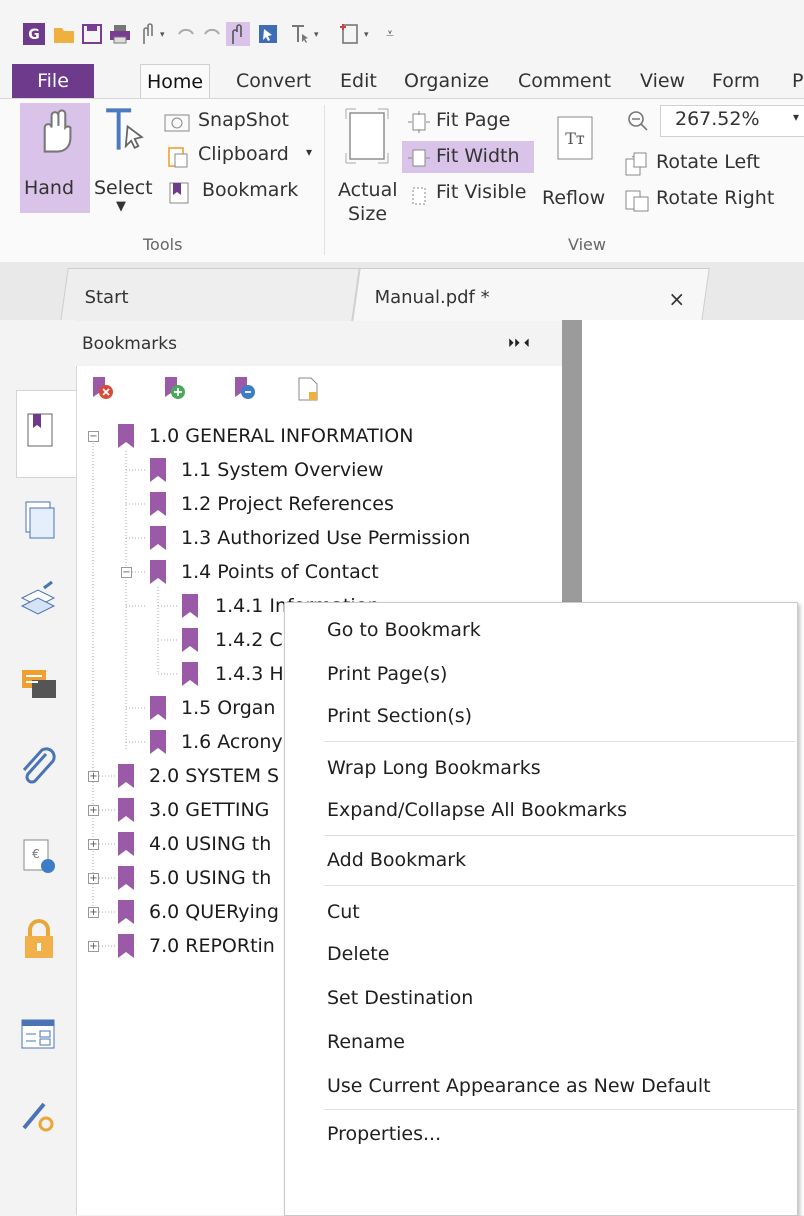  I want to click on select-tool-icon, so click(268, 34).